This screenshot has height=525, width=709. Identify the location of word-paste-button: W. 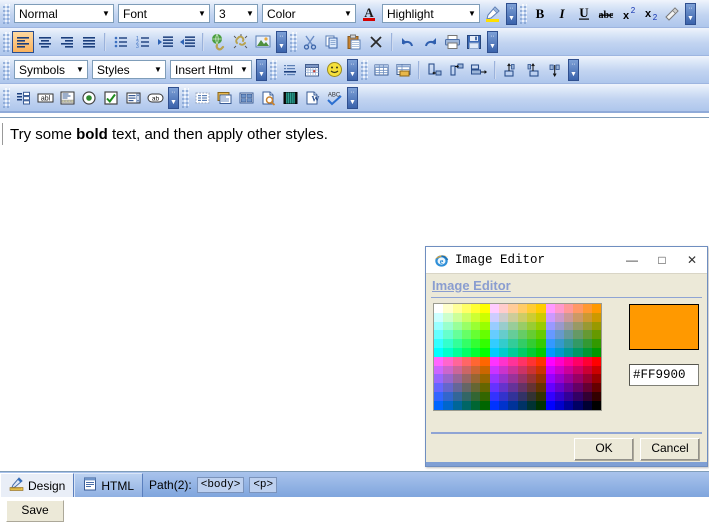
(312, 98).